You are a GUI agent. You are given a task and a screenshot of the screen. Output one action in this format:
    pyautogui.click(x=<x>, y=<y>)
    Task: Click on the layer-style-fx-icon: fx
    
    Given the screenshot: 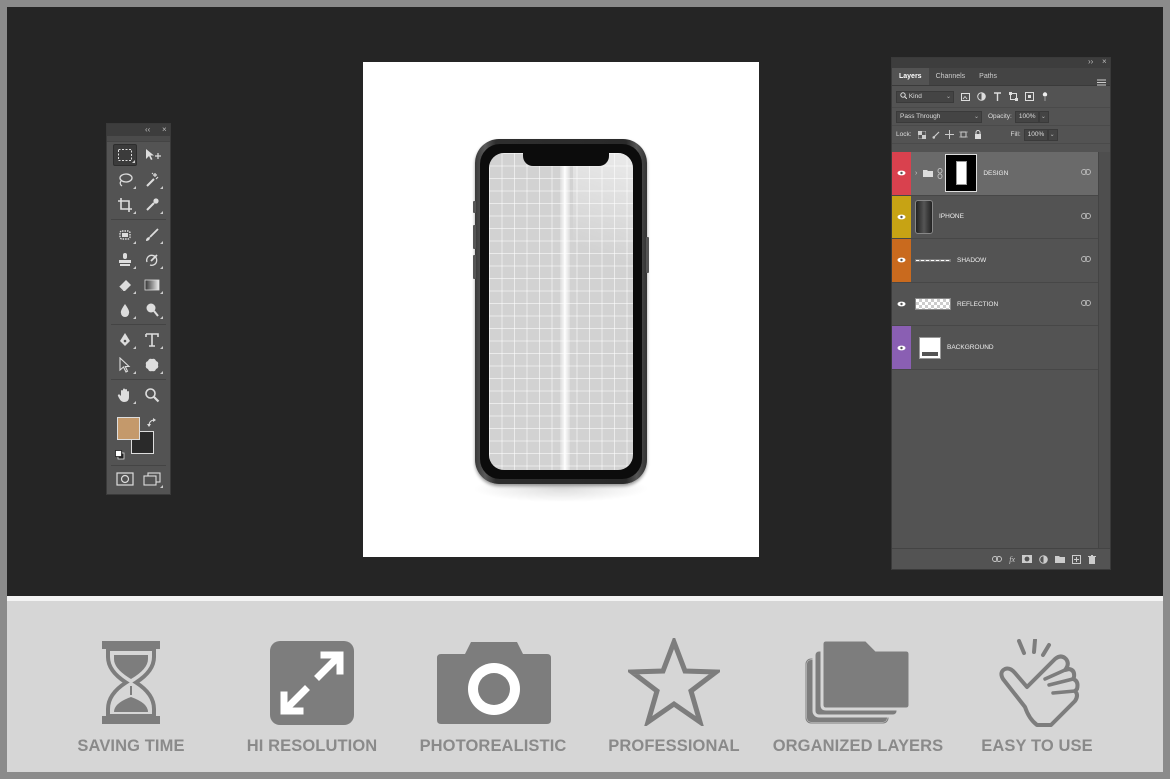 What is the action you would take?
    pyautogui.click(x=1012, y=559)
    